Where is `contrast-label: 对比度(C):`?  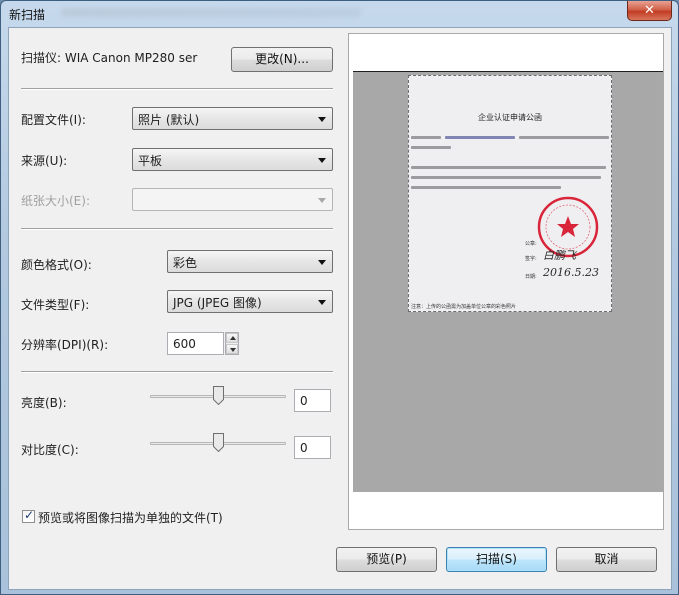 contrast-label: 对比度(C): is located at coordinates (50, 450).